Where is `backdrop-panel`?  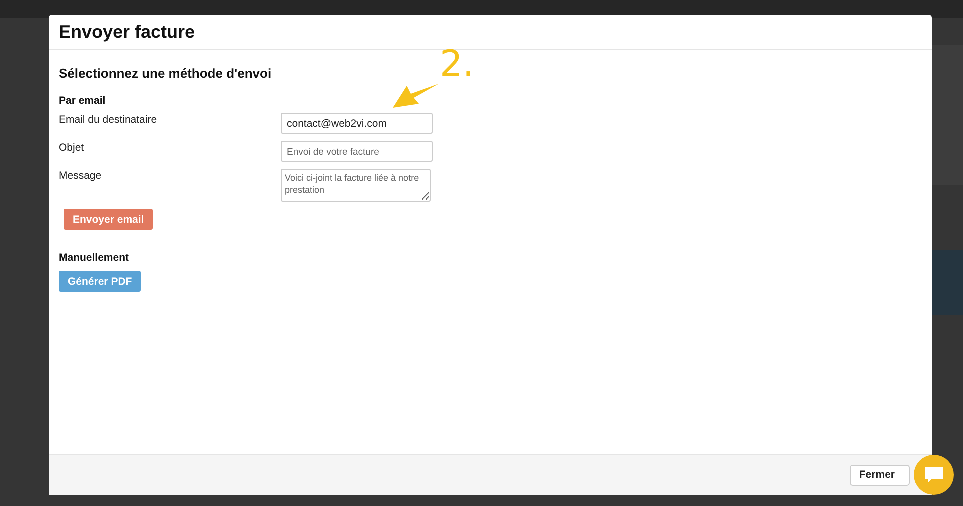 backdrop-panel is located at coordinates (947, 282).